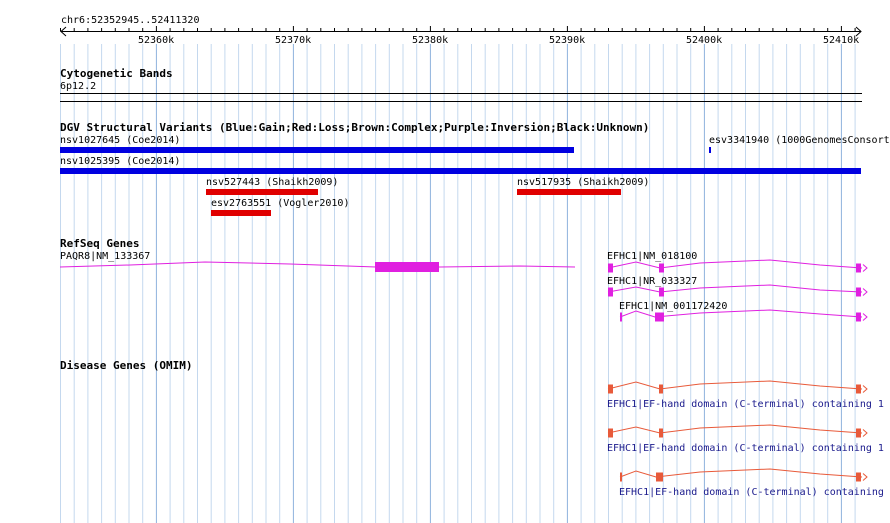 Image resolution: width=890 pixels, height=523 pixels. I want to click on ruler-range-label: chr6:52352945..52411320, so click(130, 20).